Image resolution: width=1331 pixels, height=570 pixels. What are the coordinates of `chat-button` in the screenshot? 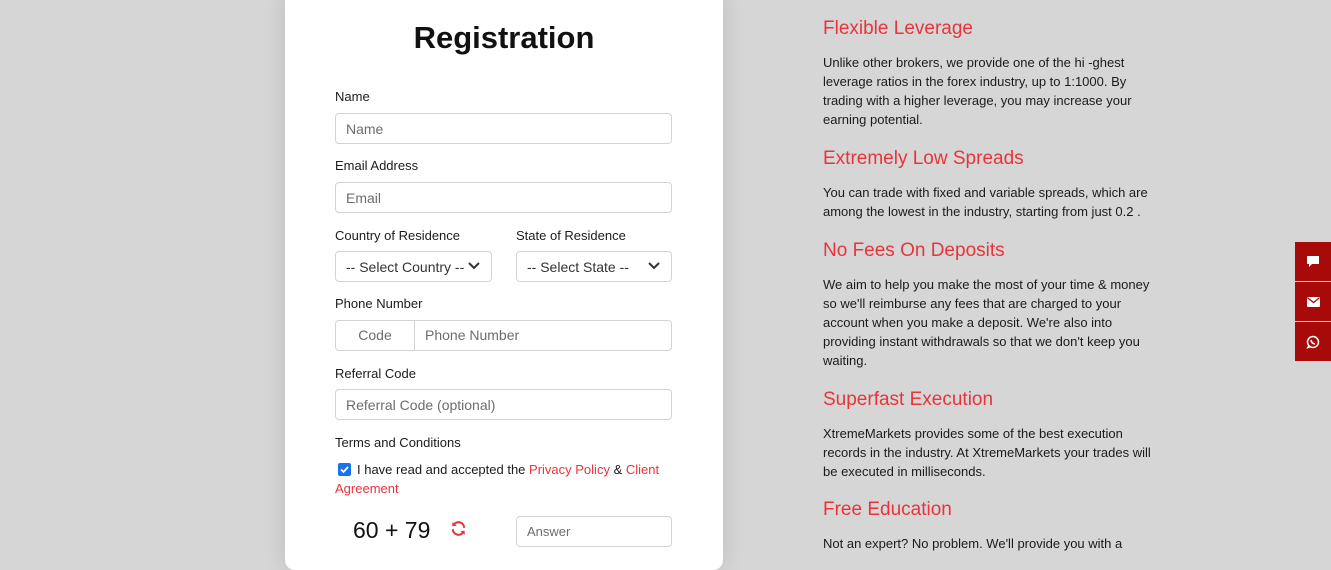 It's located at (1313, 261).